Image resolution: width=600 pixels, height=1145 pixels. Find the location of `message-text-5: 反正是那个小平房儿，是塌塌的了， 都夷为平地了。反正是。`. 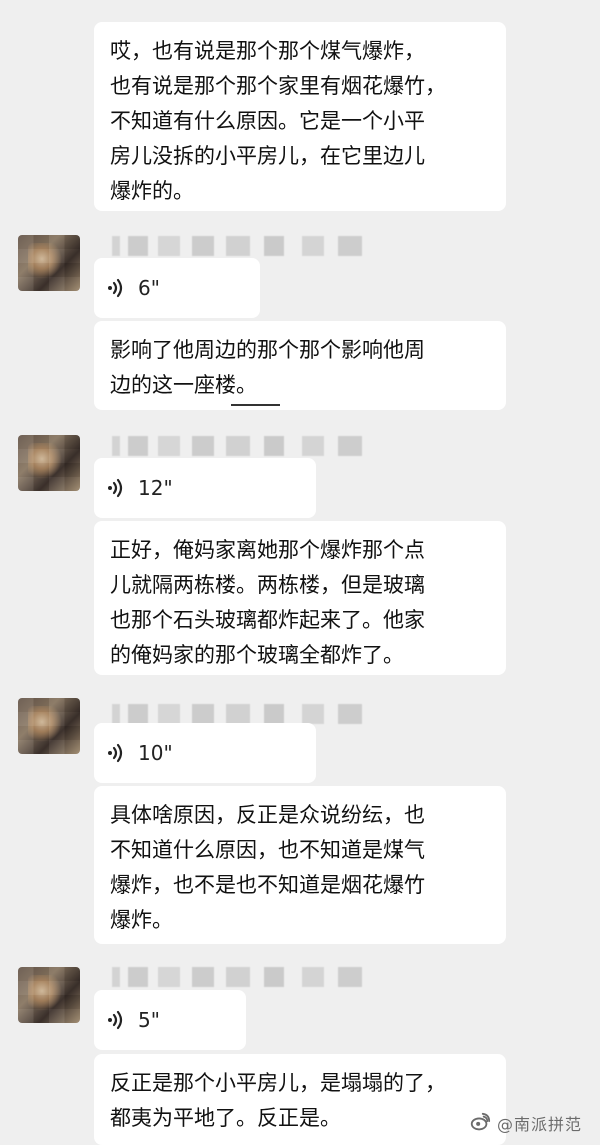

message-text-5: 反正是那个小平房儿，是塌塌的了， 都夷为平地了。反正是。 is located at coordinates (300, 1099).